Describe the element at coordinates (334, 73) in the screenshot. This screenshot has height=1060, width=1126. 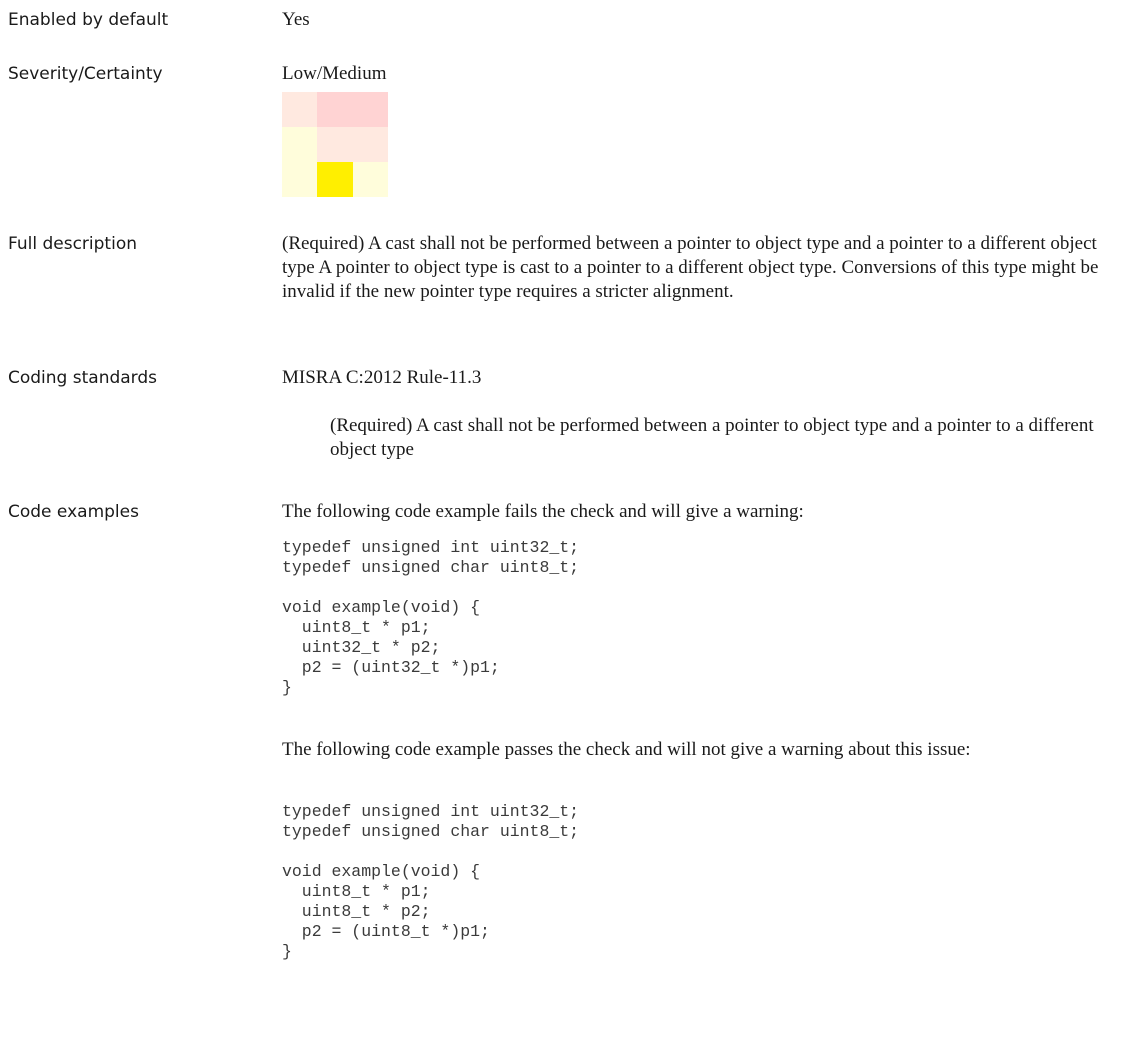
I see `severity-certainty-value: Low/Medium` at that location.